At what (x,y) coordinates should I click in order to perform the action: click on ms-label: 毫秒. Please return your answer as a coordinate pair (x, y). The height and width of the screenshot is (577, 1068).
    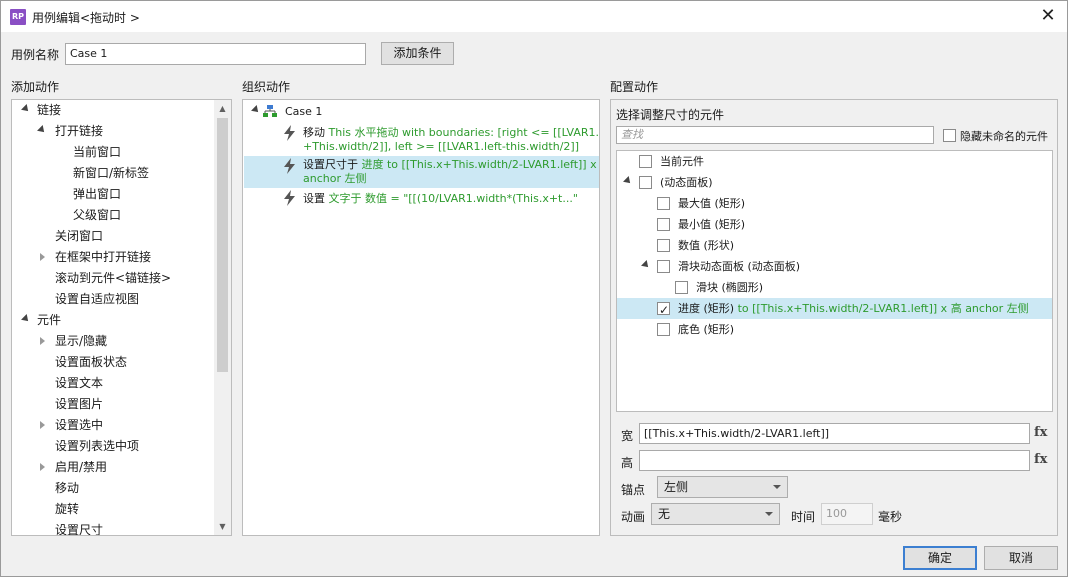
    Looking at the image, I should click on (890, 517).